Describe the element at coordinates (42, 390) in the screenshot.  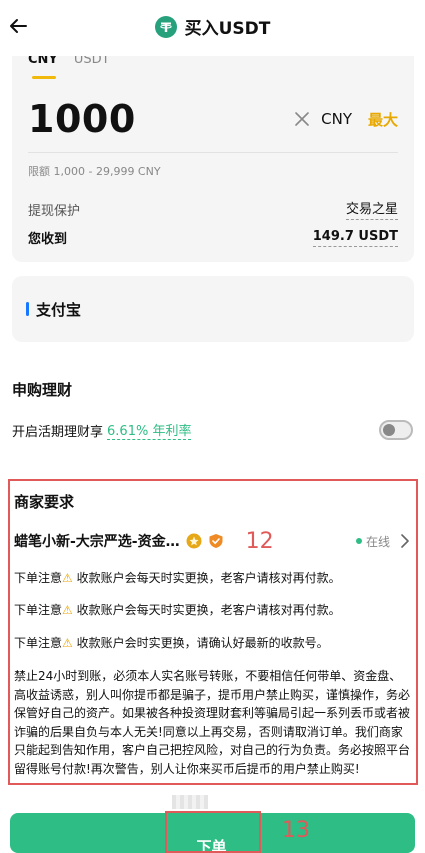
I see `earn-section-title: 申购理财` at that location.